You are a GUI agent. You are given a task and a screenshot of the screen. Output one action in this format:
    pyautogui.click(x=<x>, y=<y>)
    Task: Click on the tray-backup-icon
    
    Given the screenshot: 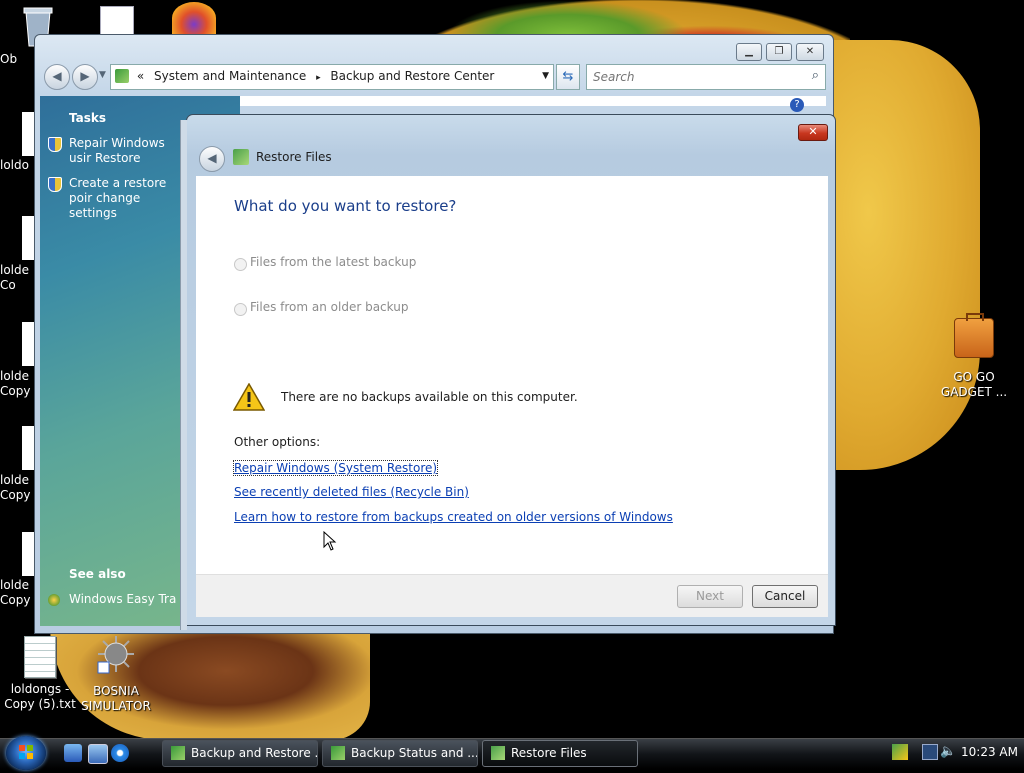 What is the action you would take?
    pyautogui.click(x=900, y=752)
    